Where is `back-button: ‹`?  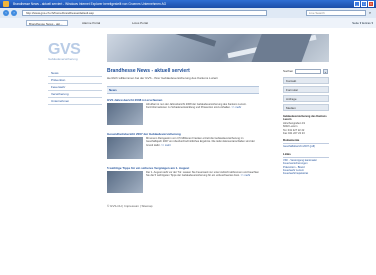 back-button: ‹ is located at coordinates (6, 13).